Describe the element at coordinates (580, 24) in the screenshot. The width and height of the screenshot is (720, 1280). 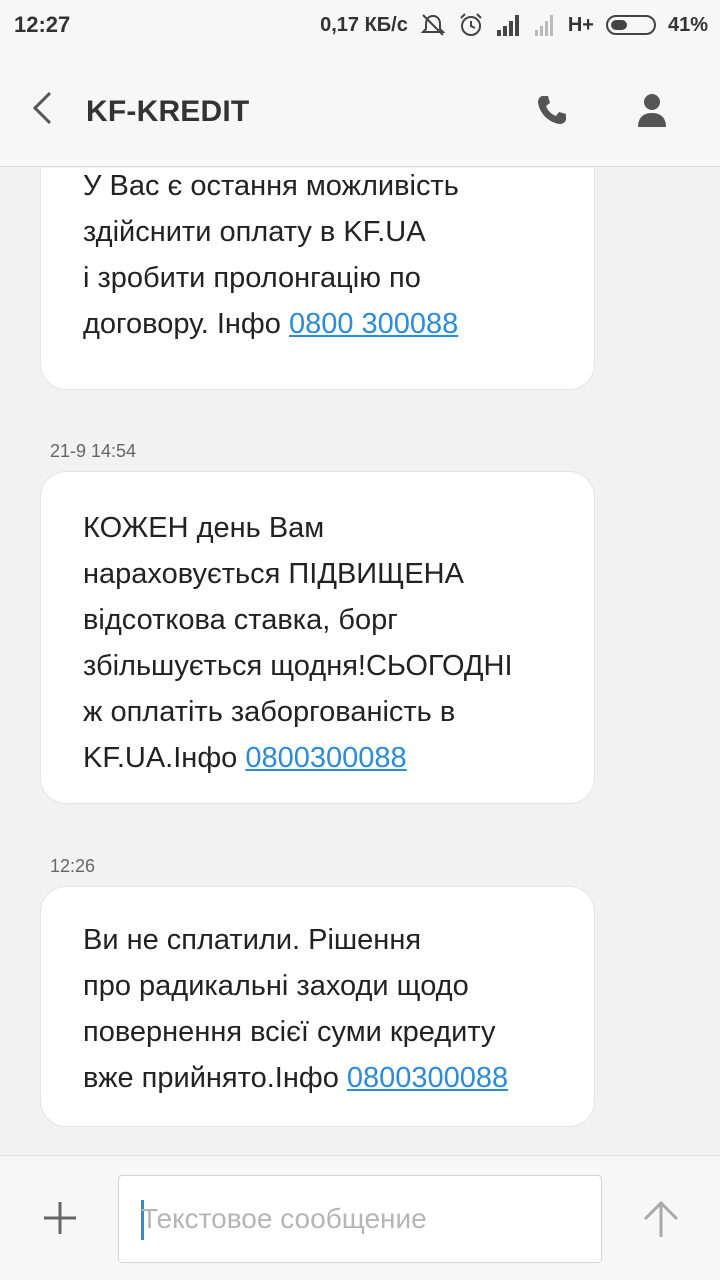
I see `network-type: H+` at that location.